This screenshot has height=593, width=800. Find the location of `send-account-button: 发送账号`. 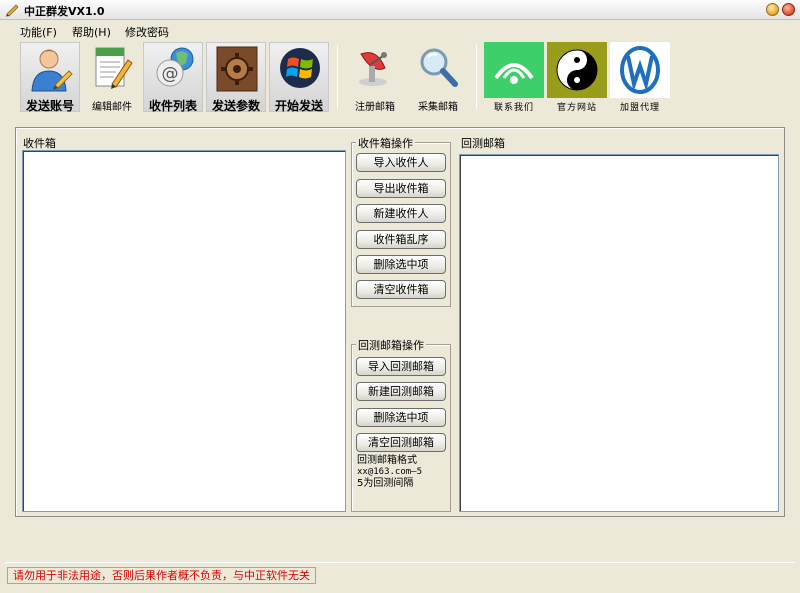

send-account-button: 发送账号 is located at coordinates (50, 77).